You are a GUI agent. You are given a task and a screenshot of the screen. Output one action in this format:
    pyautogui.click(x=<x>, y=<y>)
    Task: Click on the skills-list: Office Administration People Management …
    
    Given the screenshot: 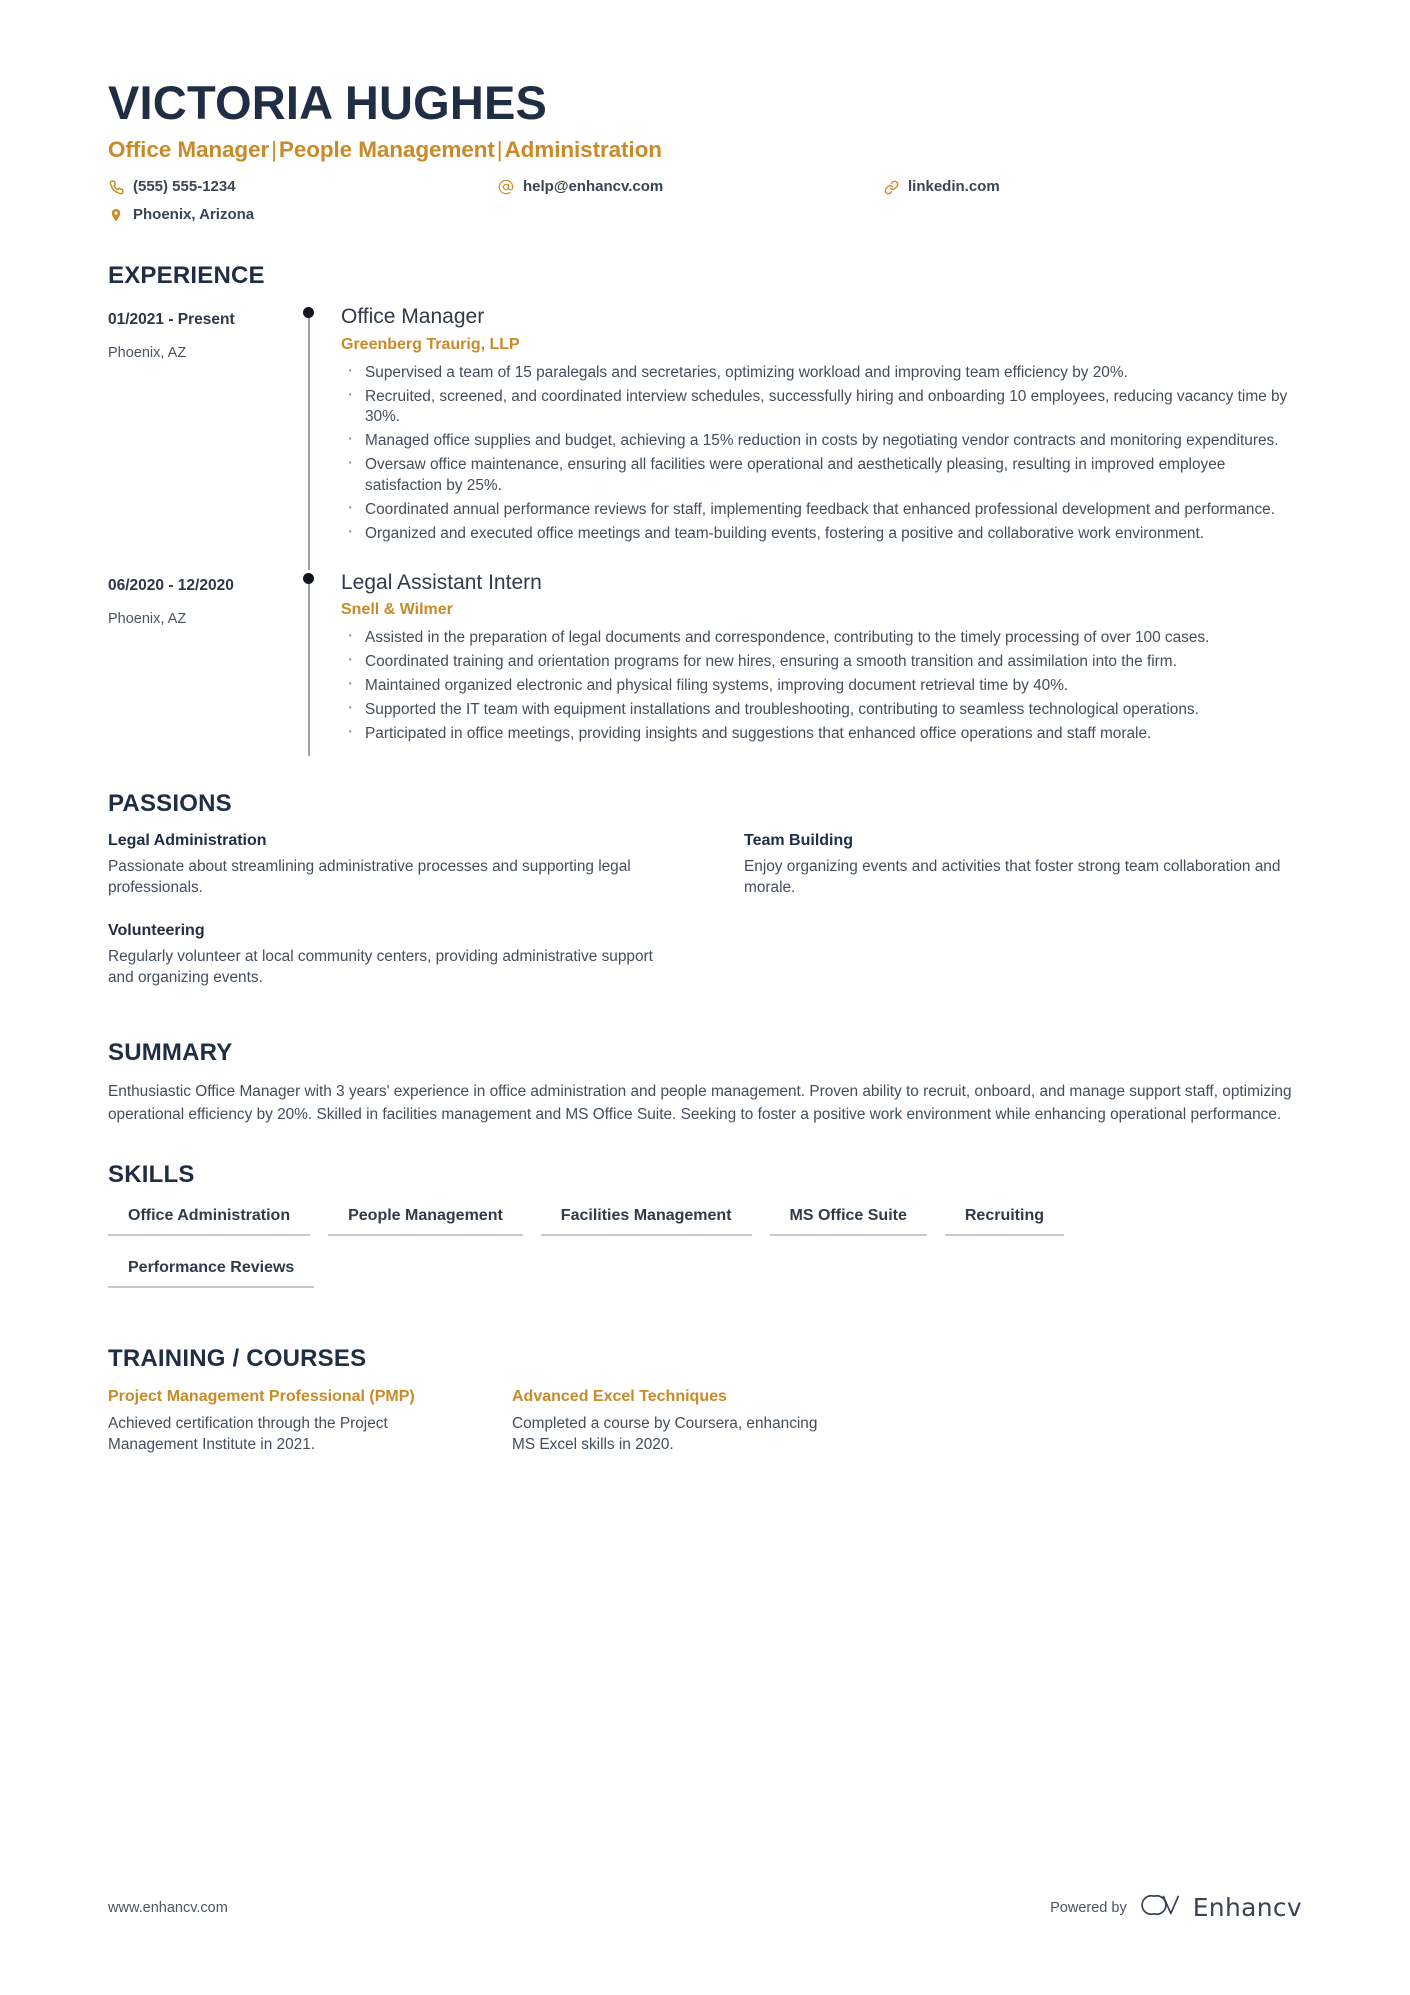 What is the action you would take?
    pyautogui.click(x=643, y=1255)
    